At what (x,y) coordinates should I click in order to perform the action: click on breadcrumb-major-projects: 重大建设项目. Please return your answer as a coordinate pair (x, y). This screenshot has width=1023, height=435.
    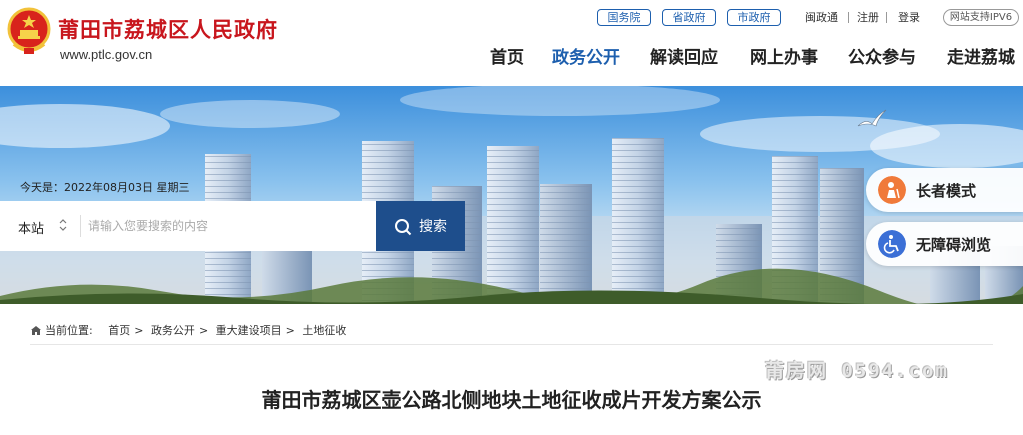
    Looking at the image, I should click on (249, 330).